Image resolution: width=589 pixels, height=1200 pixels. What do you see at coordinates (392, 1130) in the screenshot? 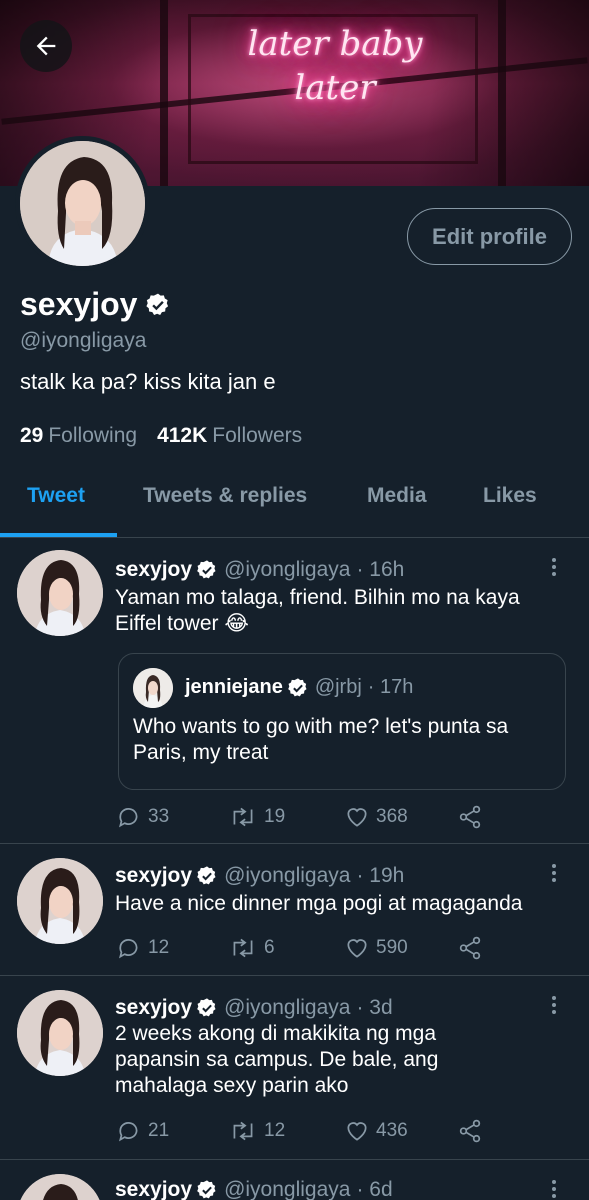
I see `like-count: 436` at bounding box center [392, 1130].